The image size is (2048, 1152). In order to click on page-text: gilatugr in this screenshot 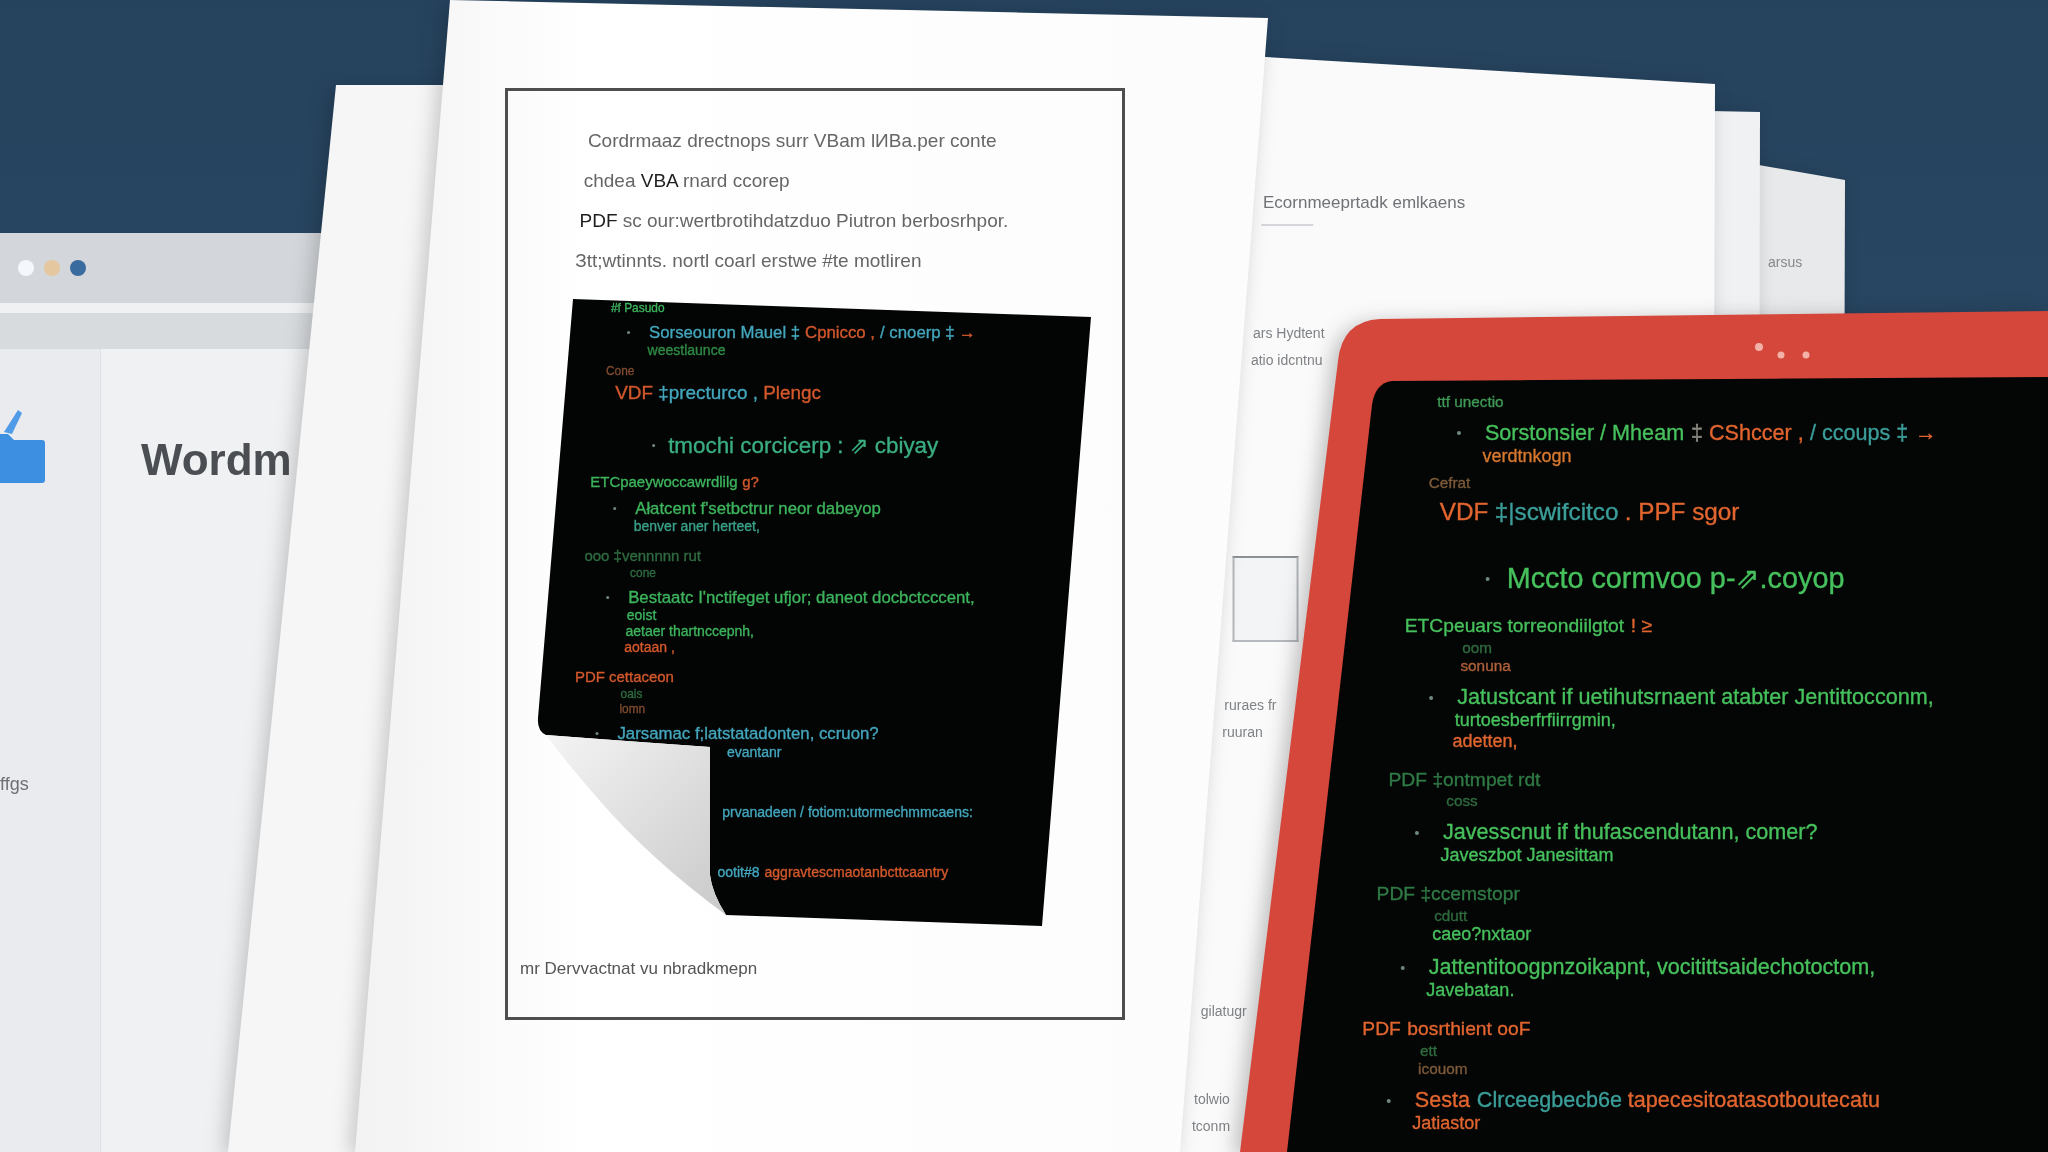, I will do `click(1223, 1011)`.